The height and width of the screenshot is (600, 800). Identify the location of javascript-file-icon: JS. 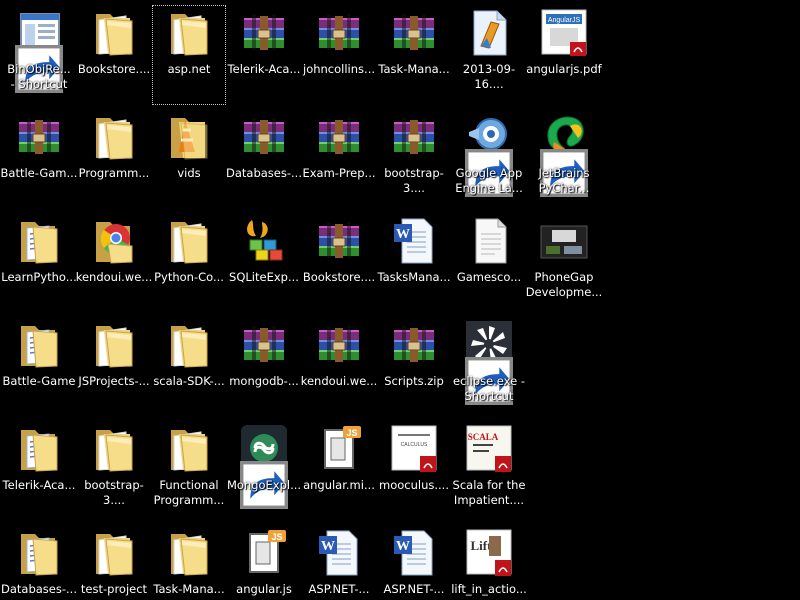
(264, 553).